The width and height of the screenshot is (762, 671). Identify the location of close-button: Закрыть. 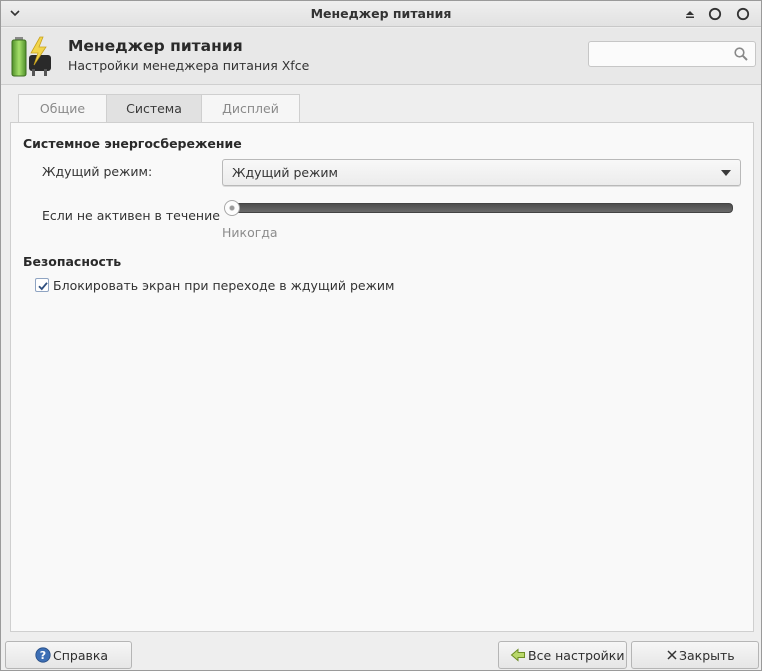
(695, 655).